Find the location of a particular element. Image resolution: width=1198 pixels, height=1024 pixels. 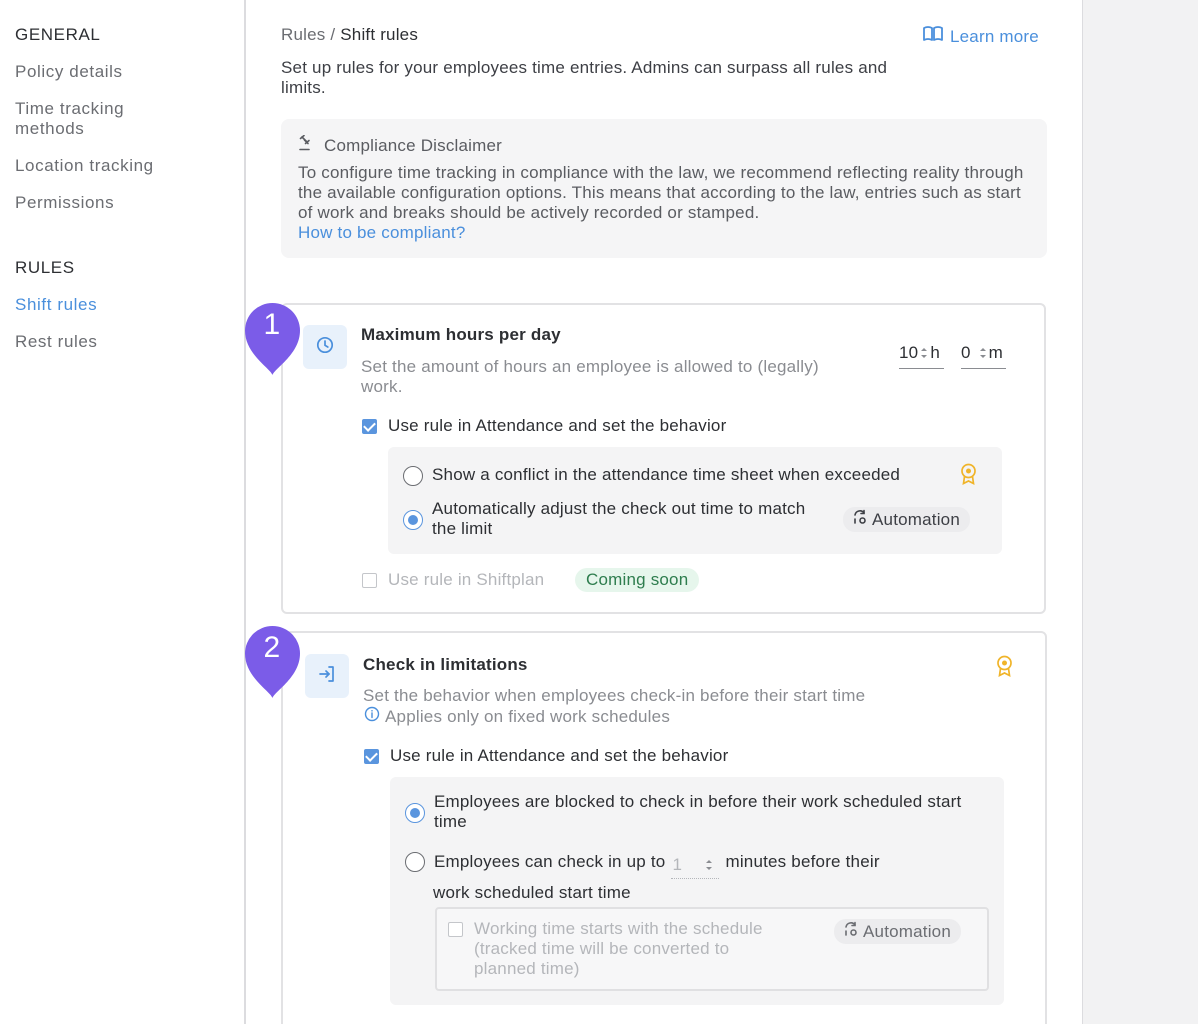

learn-more-link: Learn more is located at coordinates (980, 36).